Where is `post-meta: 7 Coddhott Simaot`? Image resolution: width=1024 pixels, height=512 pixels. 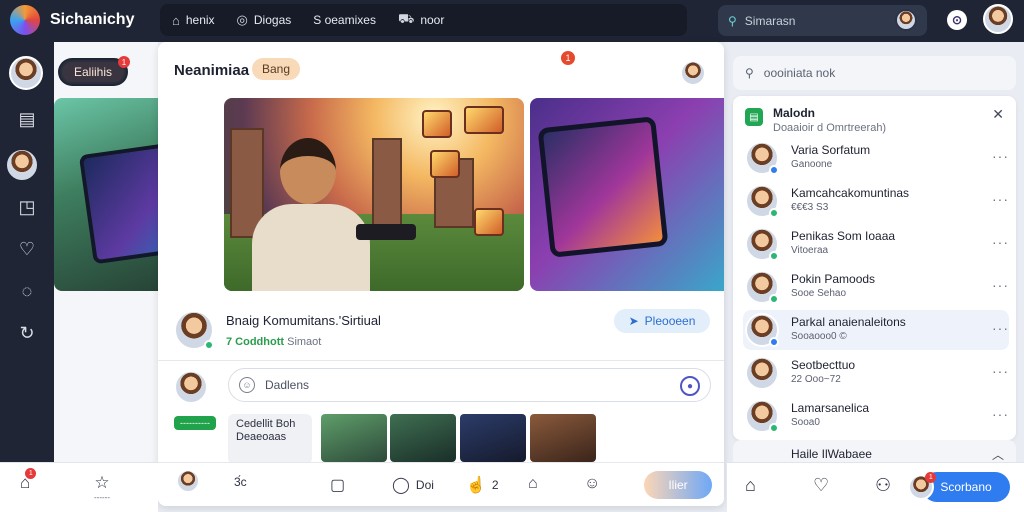
post-meta: 7 Coddhott Simaot is located at coordinates (273, 342).